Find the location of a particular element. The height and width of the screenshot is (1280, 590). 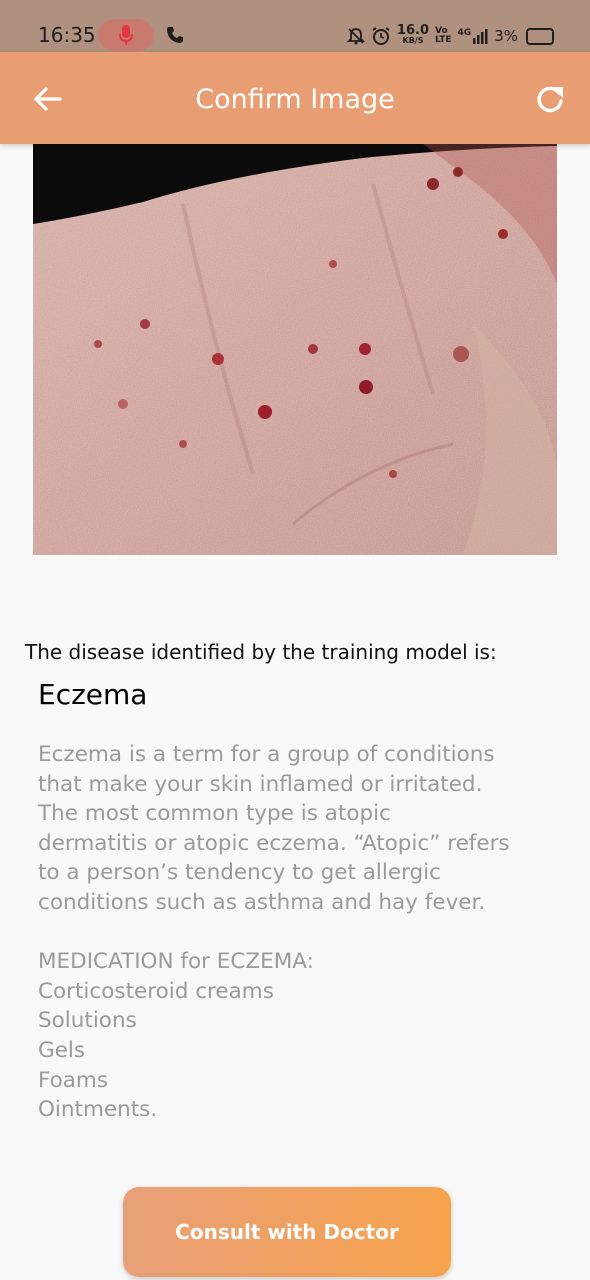

mute-bell-icon is located at coordinates (355, 36).